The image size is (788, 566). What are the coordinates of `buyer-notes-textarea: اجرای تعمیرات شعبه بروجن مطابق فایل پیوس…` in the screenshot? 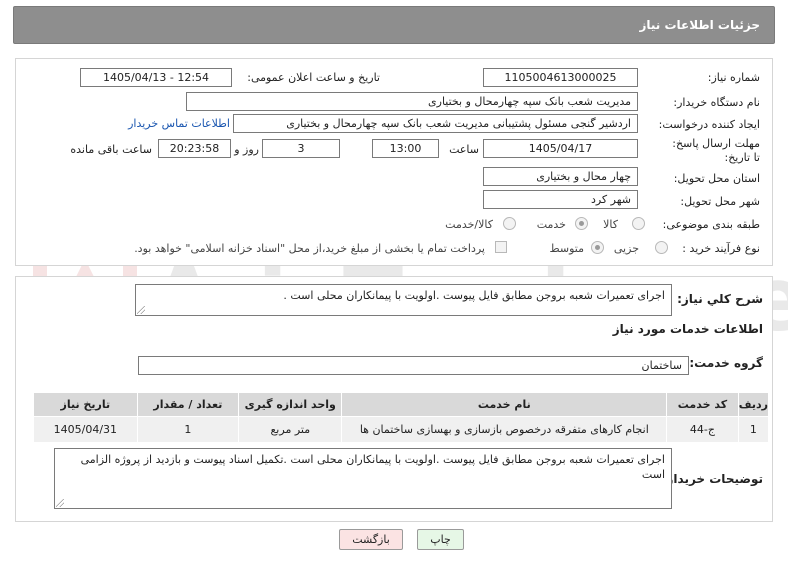 It's located at (363, 478).